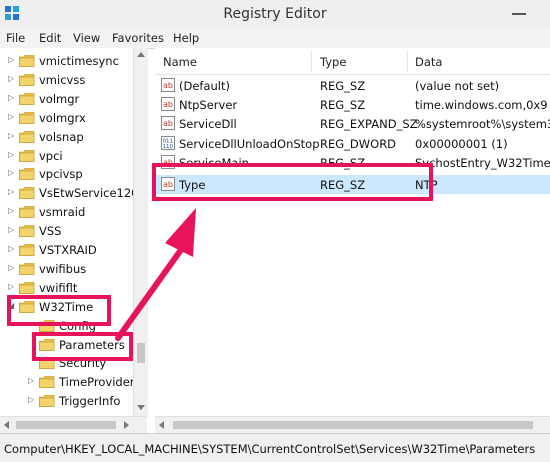 This screenshot has height=462, width=550. What do you see at coordinates (138, 38) in the screenshot?
I see `menu-favorites: Favorites` at bounding box center [138, 38].